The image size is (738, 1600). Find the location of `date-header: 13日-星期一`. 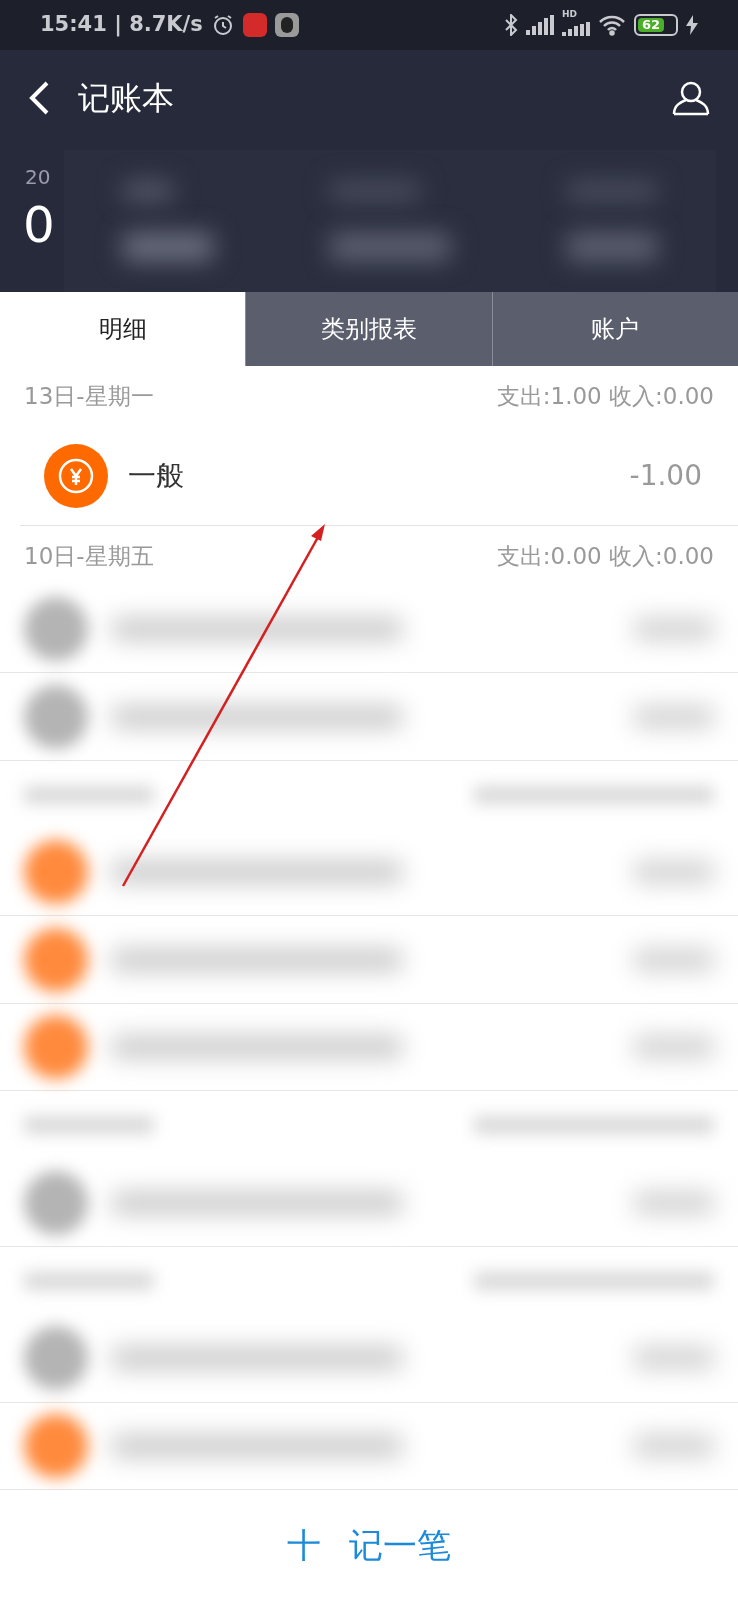

date-header: 13日-星期一 is located at coordinates (89, 396).